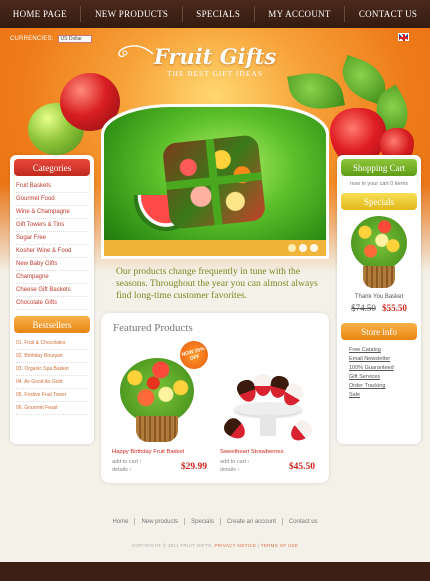 The width and height of the screenshot is (430, 581). What do you see at coordinates (303, 522) in the screenshot?
I see `footer-link-contact-us: Contact us` at bounding box center [303, 522].